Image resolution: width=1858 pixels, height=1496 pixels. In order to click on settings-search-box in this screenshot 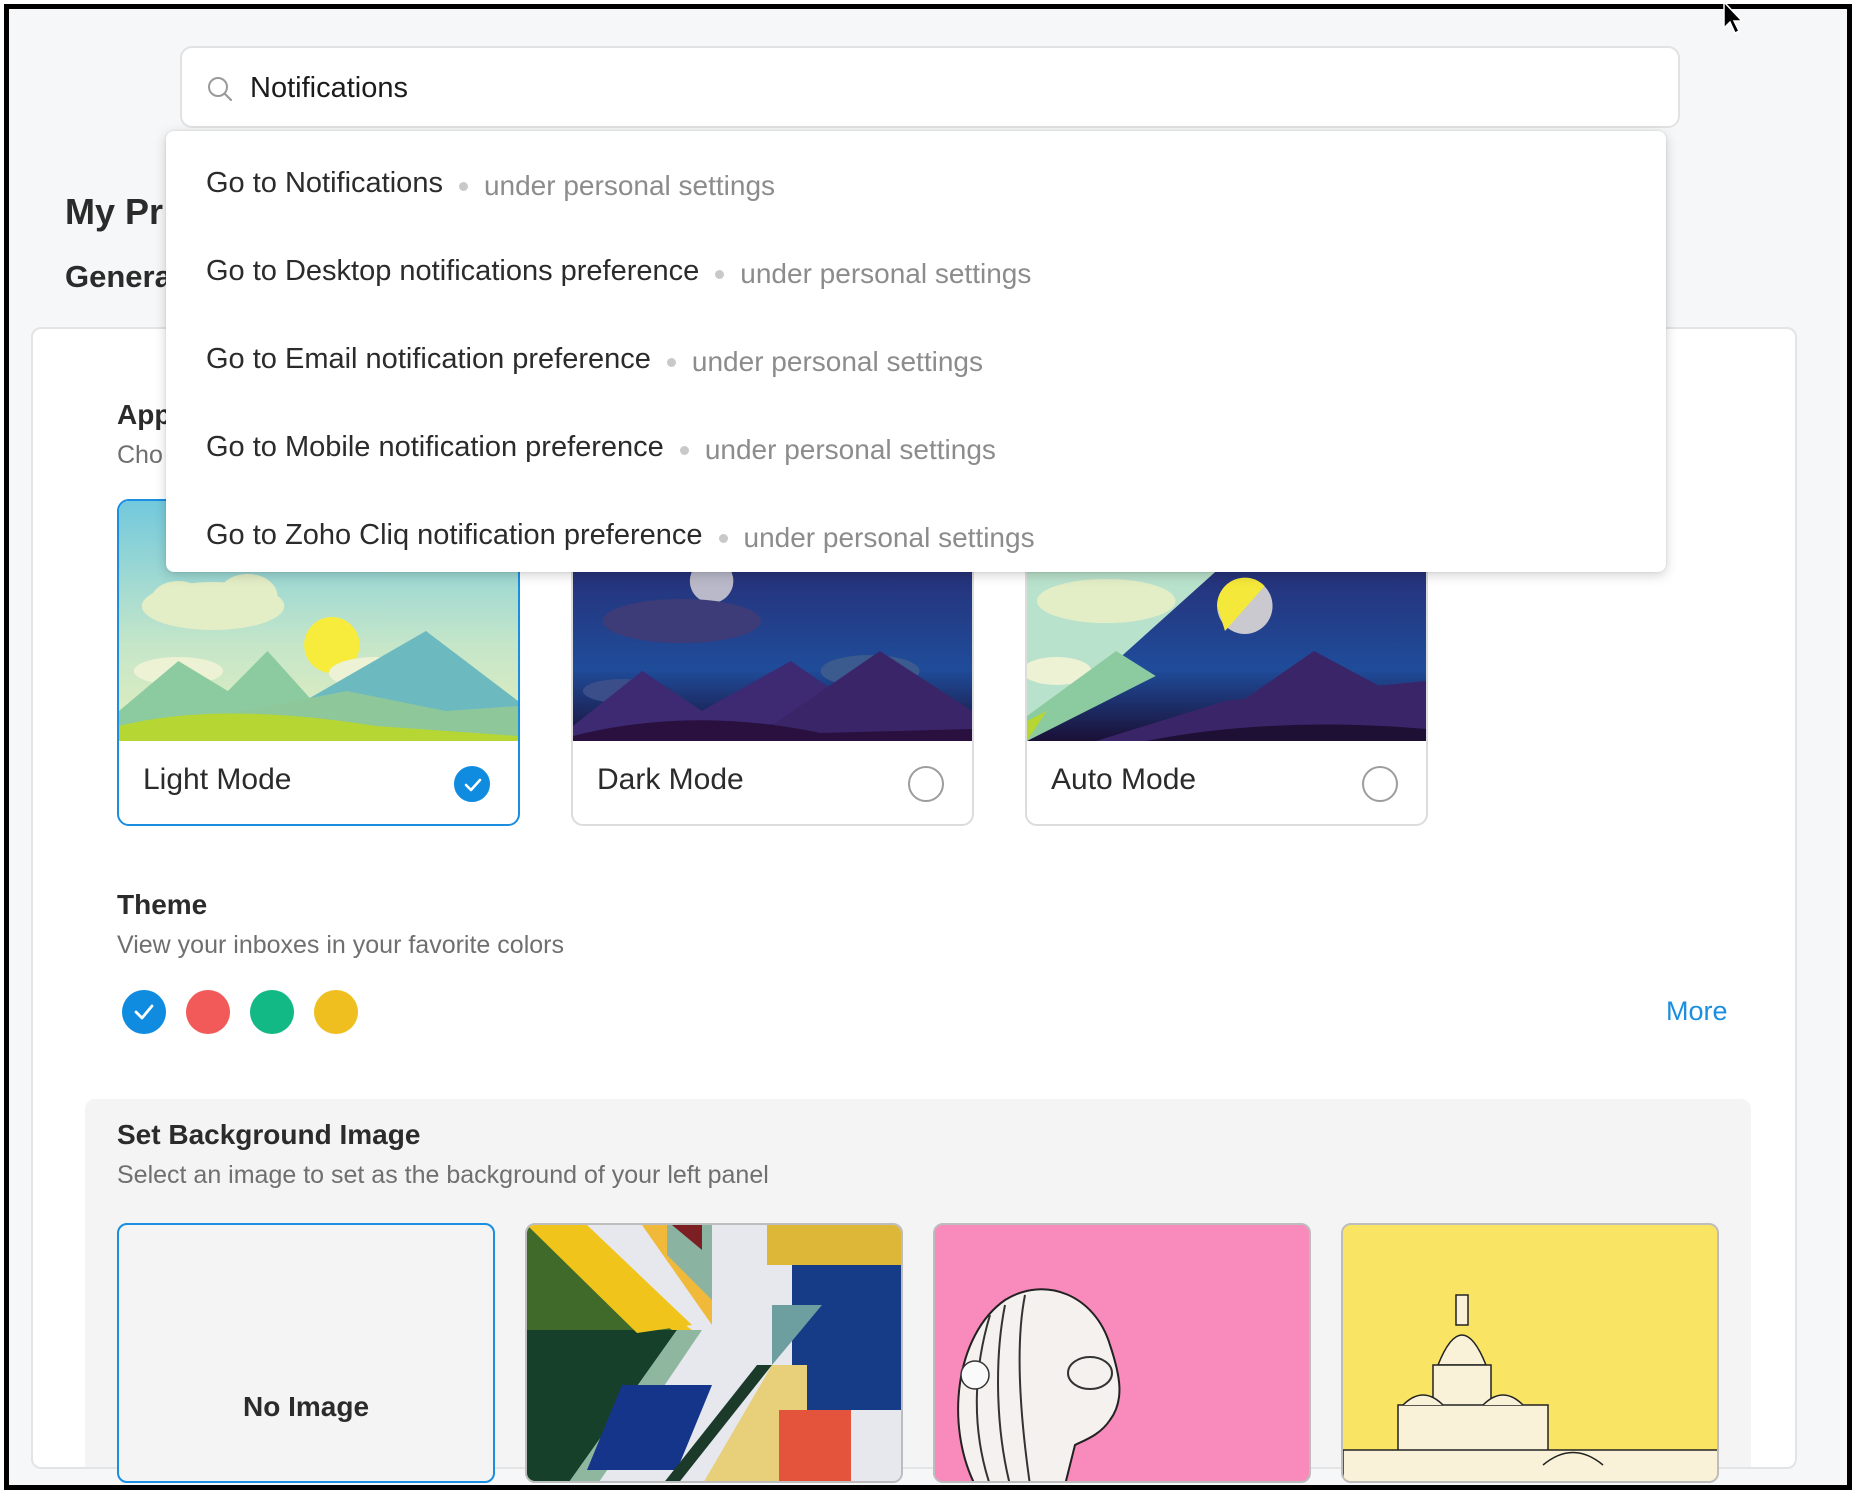, I will do `click(930, 87)`.